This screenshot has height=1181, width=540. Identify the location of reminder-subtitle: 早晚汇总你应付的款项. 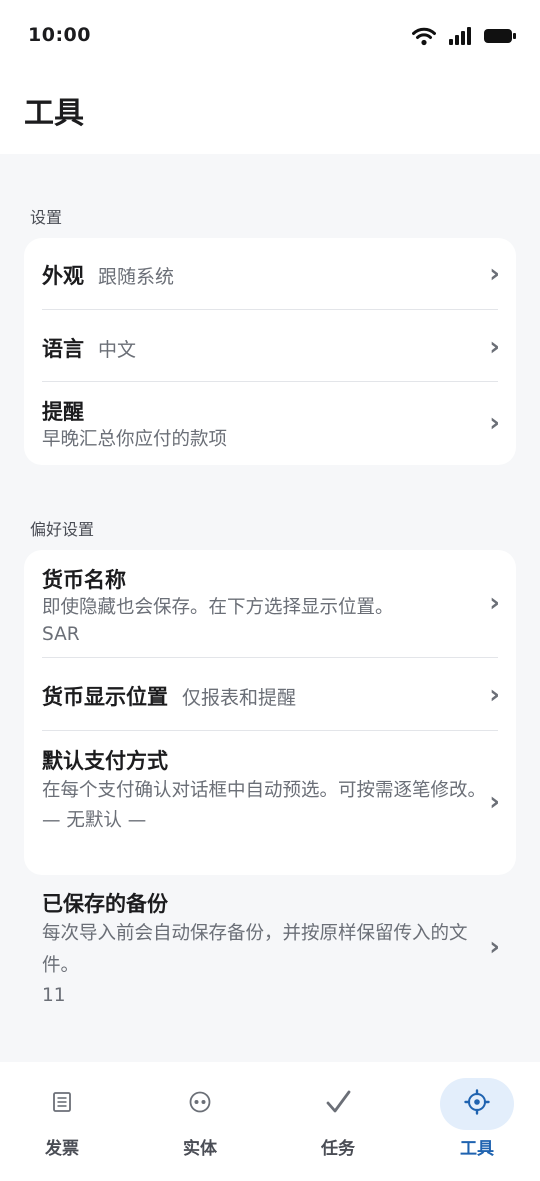
(135, 439).